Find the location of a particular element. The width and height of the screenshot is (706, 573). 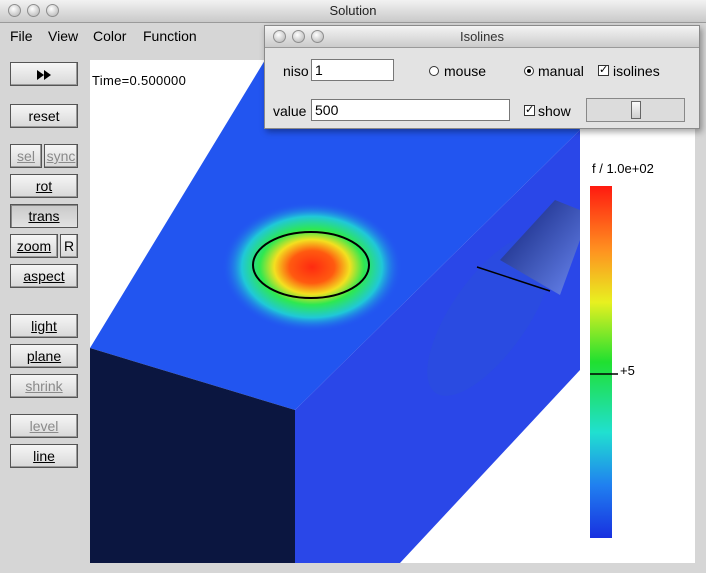

value-slider is located at coordinates (635, 110).